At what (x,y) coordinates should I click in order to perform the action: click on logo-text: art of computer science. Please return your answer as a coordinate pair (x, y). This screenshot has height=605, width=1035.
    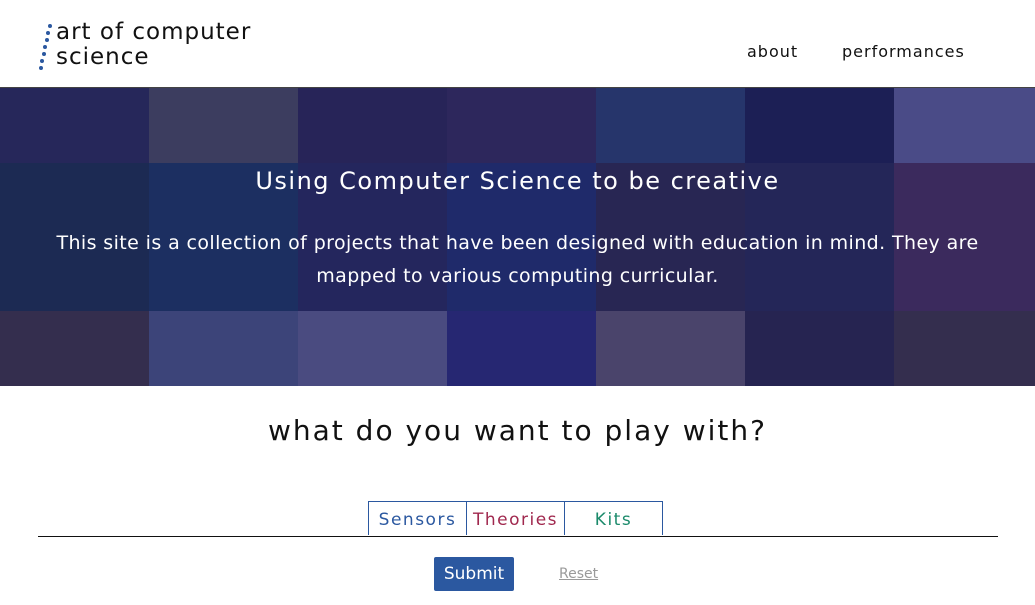
    Looking at the image, I should click on (153, 45).